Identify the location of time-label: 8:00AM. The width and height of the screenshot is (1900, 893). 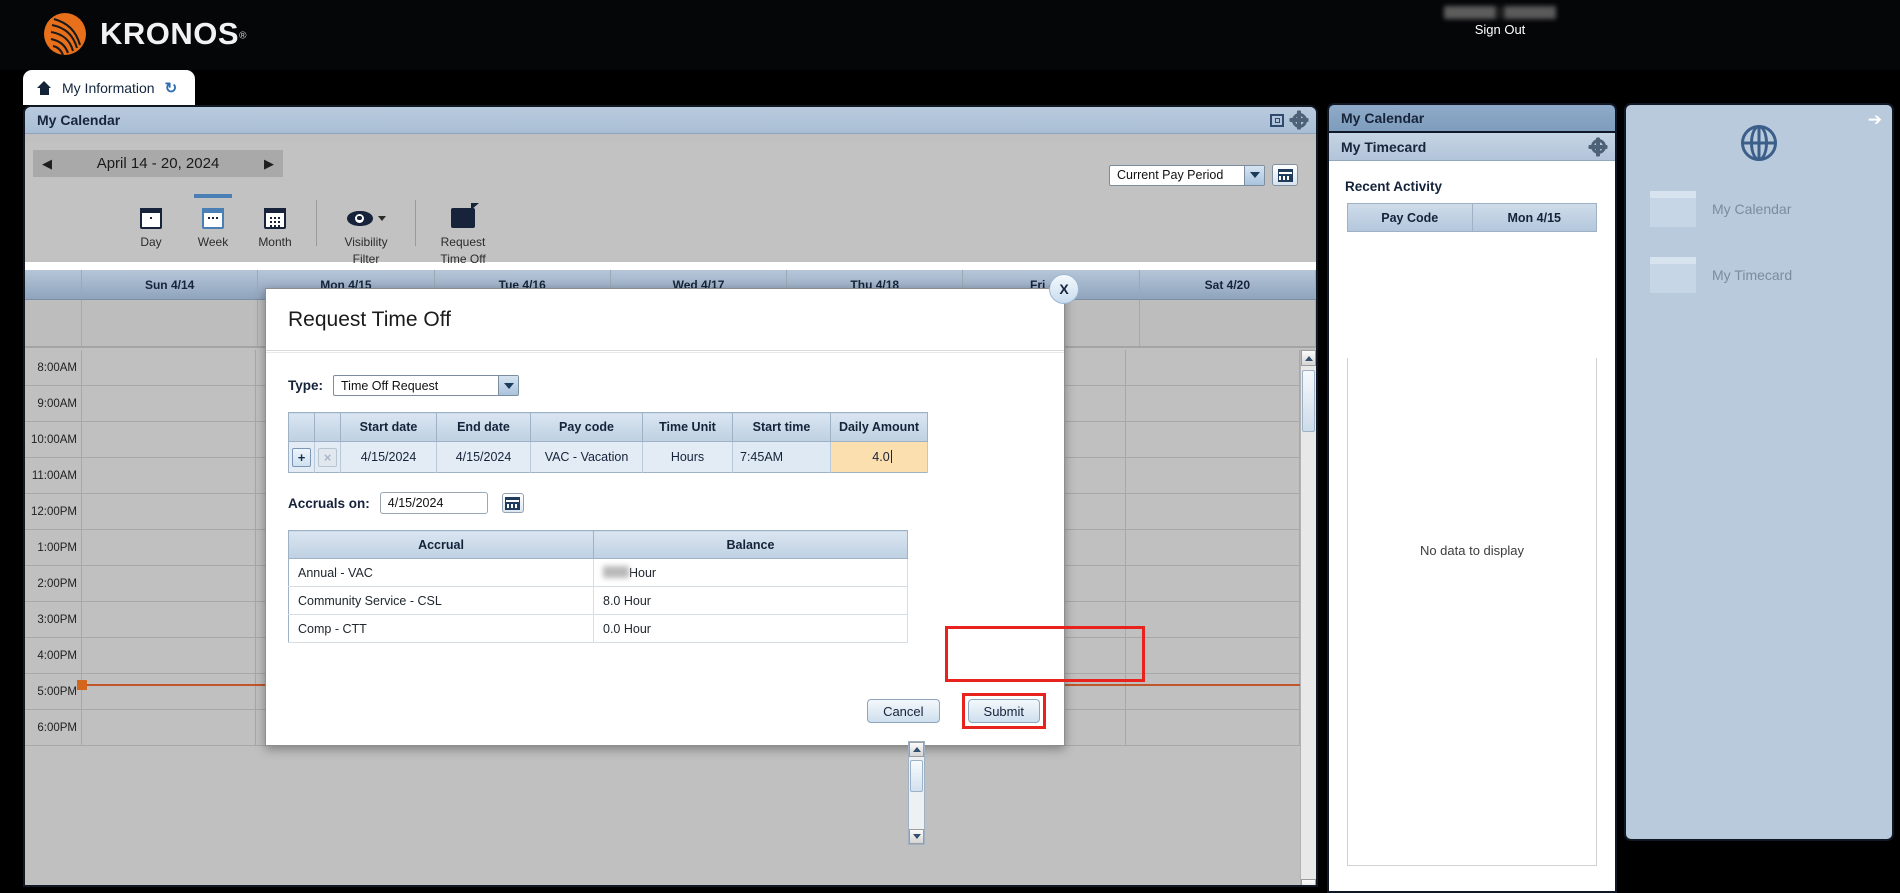
(53, 367).